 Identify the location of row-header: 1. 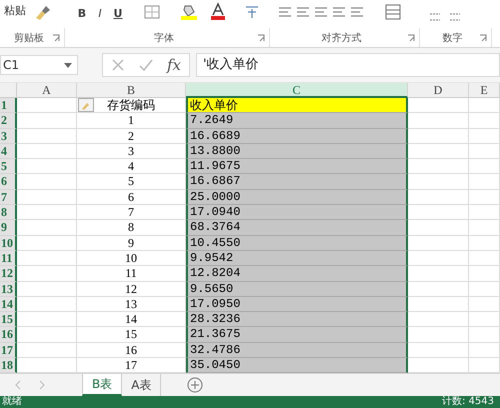
(8, 106).